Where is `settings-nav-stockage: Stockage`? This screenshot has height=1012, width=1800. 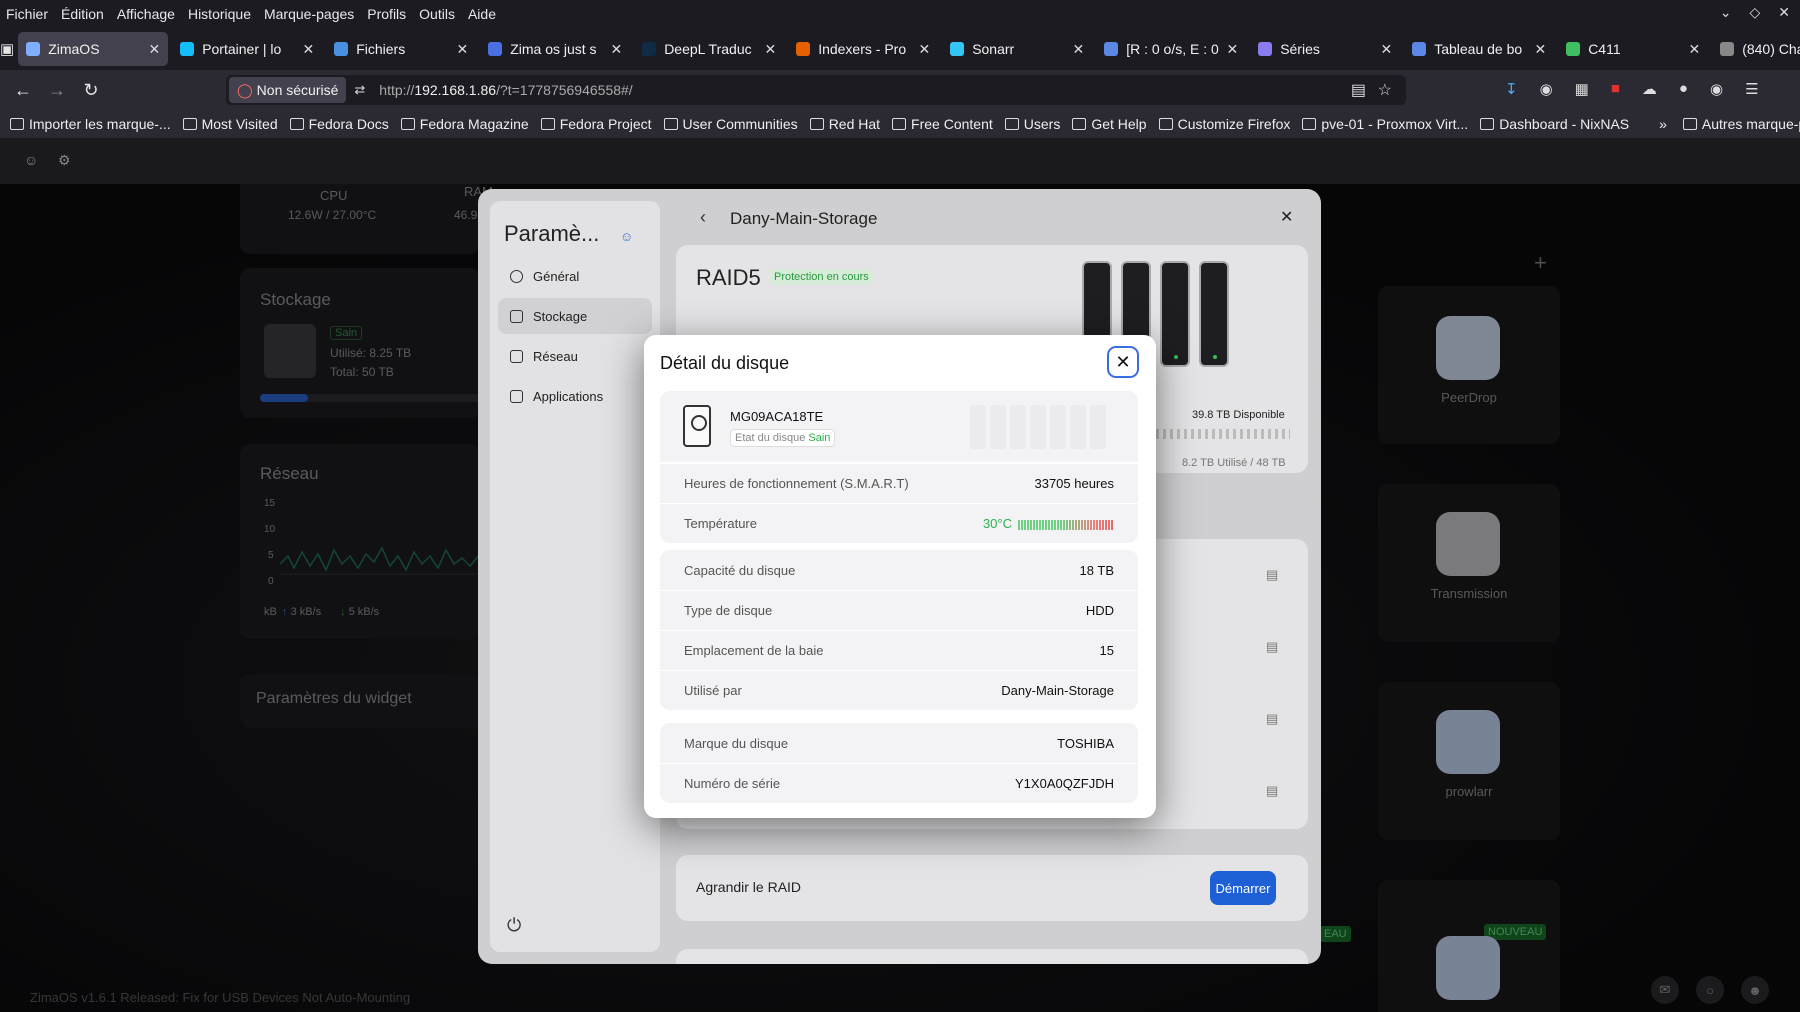
settings-nav-stockage: Stockage is located at coordinates (575, 316).